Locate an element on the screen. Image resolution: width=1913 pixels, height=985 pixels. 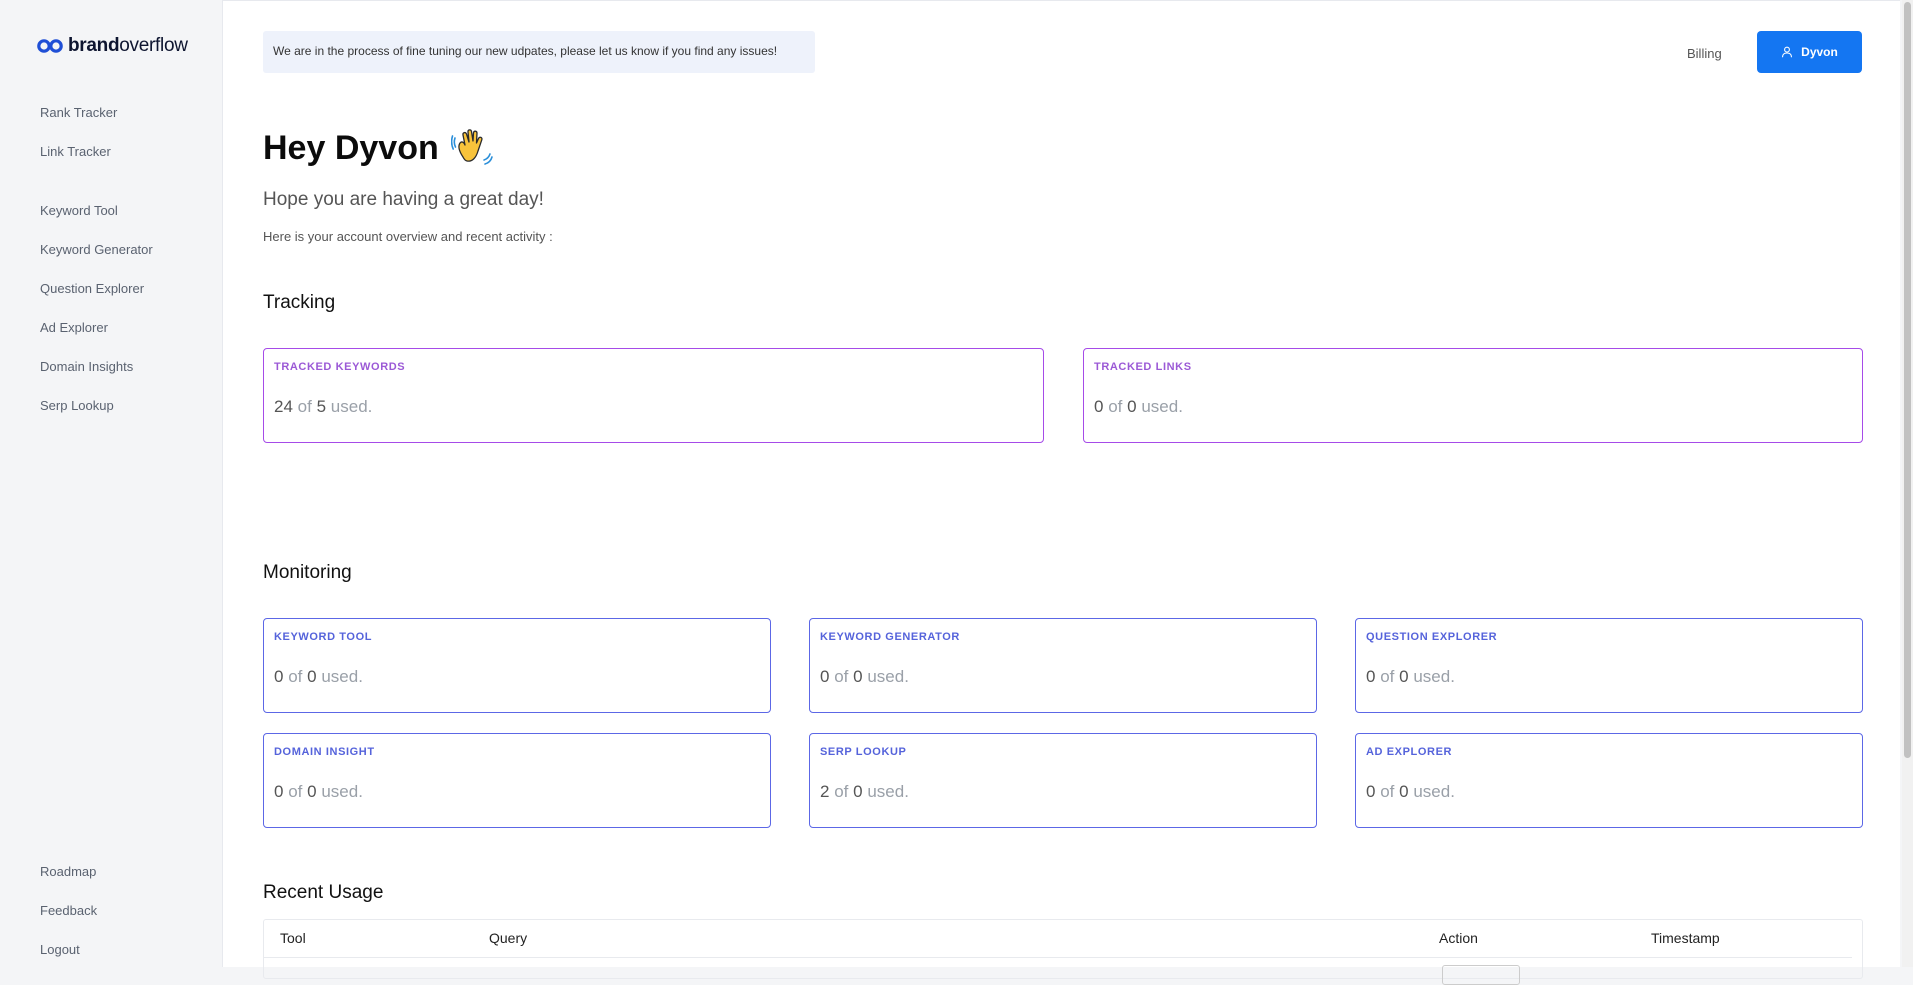
tracking-heading: Tracking is located at coordinates (299, 302).